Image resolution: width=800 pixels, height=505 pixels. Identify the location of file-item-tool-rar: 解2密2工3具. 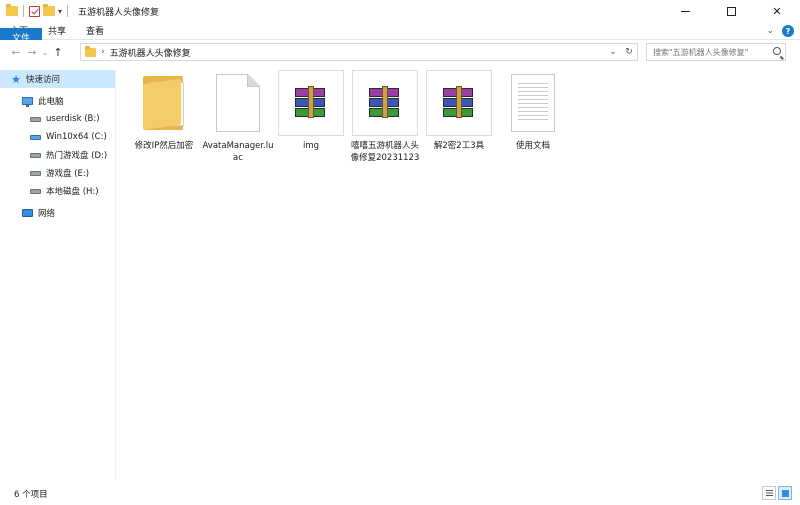
(459, 111).